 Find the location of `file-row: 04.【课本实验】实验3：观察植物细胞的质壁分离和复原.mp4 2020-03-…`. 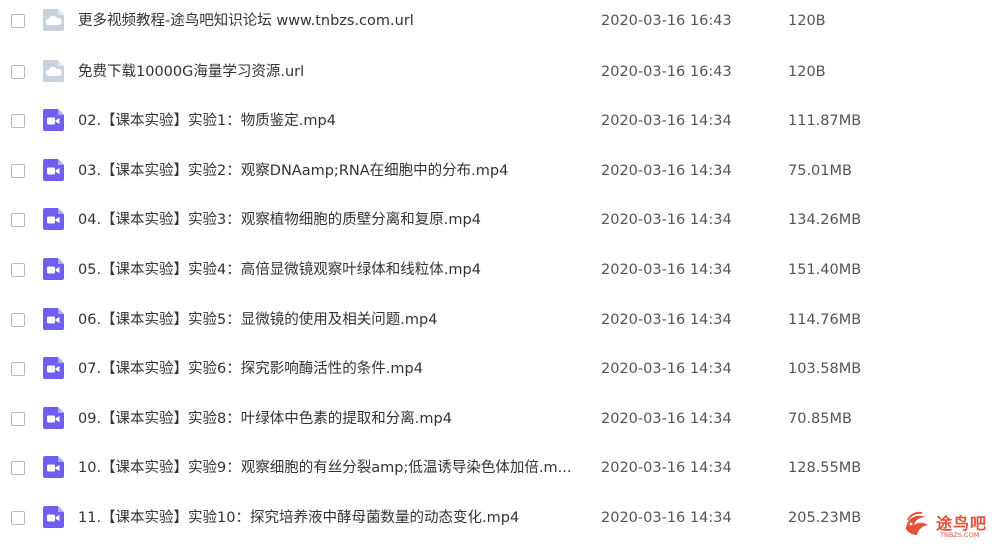

file-row: 04.【课本实验】实验3：观察植物细胞的质壁分离和复原.mp4 2020-03-… is located at coordinates (500, 223).